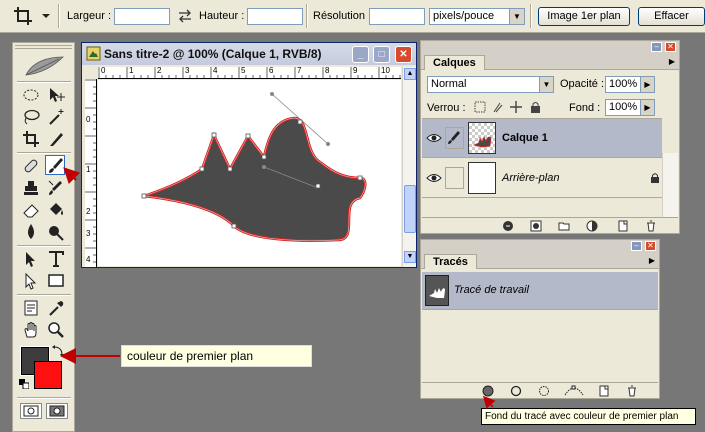  Describe the element at coordinates (604, 391) in the screenshot. I see `new-path-icon` at that location.